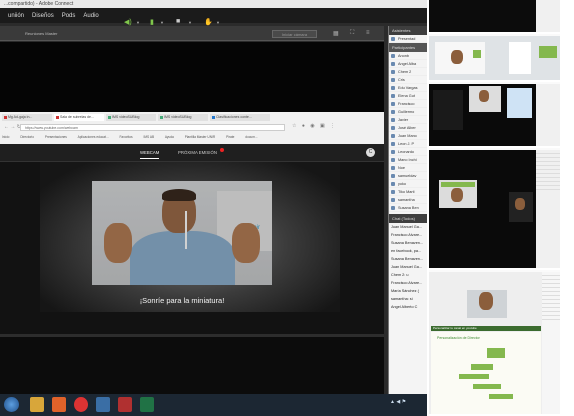 This screenshot has height=416, width=574. Describe the element at coordinates (150, 154) in the screenshot. I see `tab-webcam: WEBCAM` at that location.